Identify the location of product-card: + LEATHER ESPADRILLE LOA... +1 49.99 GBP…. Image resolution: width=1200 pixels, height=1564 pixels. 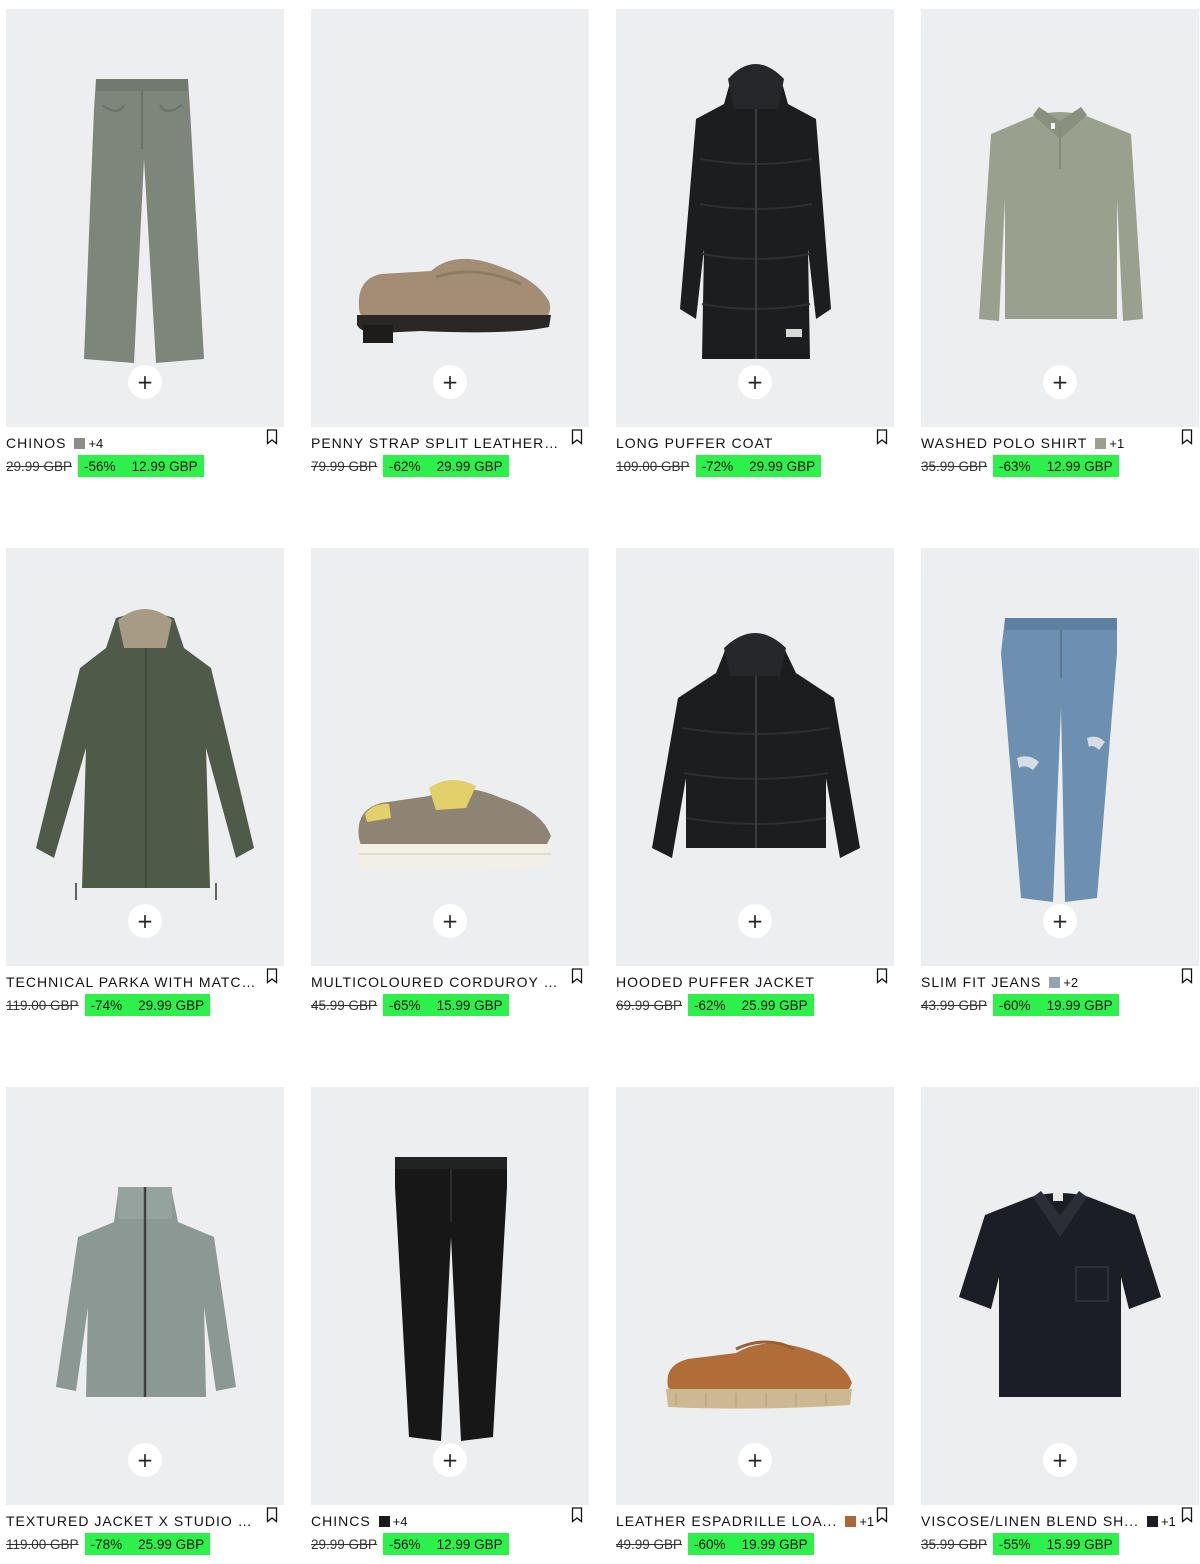
(755, 1323).